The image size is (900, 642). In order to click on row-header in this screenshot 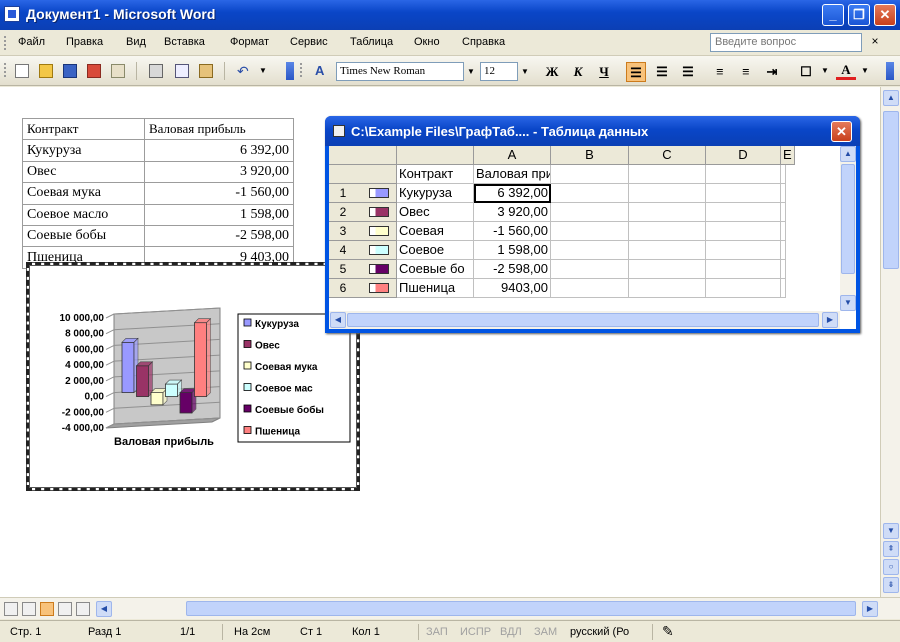, I will do `click(363, 174)`.